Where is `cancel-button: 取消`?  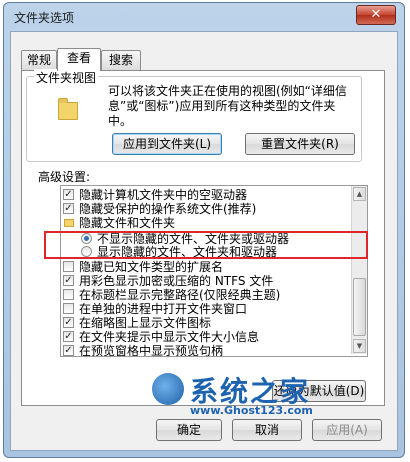 cancel-button: 取消 is located at coordinates (267, 430).